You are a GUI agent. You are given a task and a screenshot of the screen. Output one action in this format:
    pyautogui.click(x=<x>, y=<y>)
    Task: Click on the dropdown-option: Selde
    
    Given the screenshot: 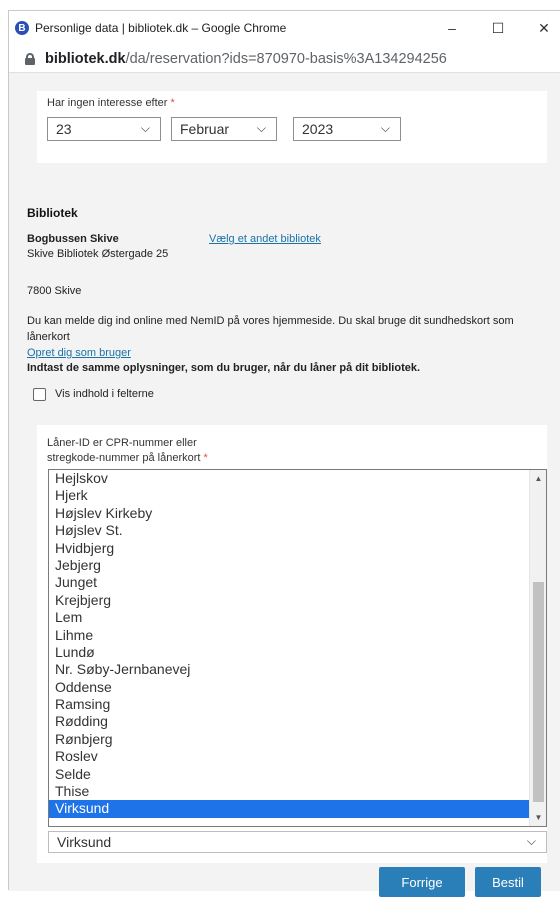 What is the action you would take?
    pyautogui.click(x=289, y=774)
    